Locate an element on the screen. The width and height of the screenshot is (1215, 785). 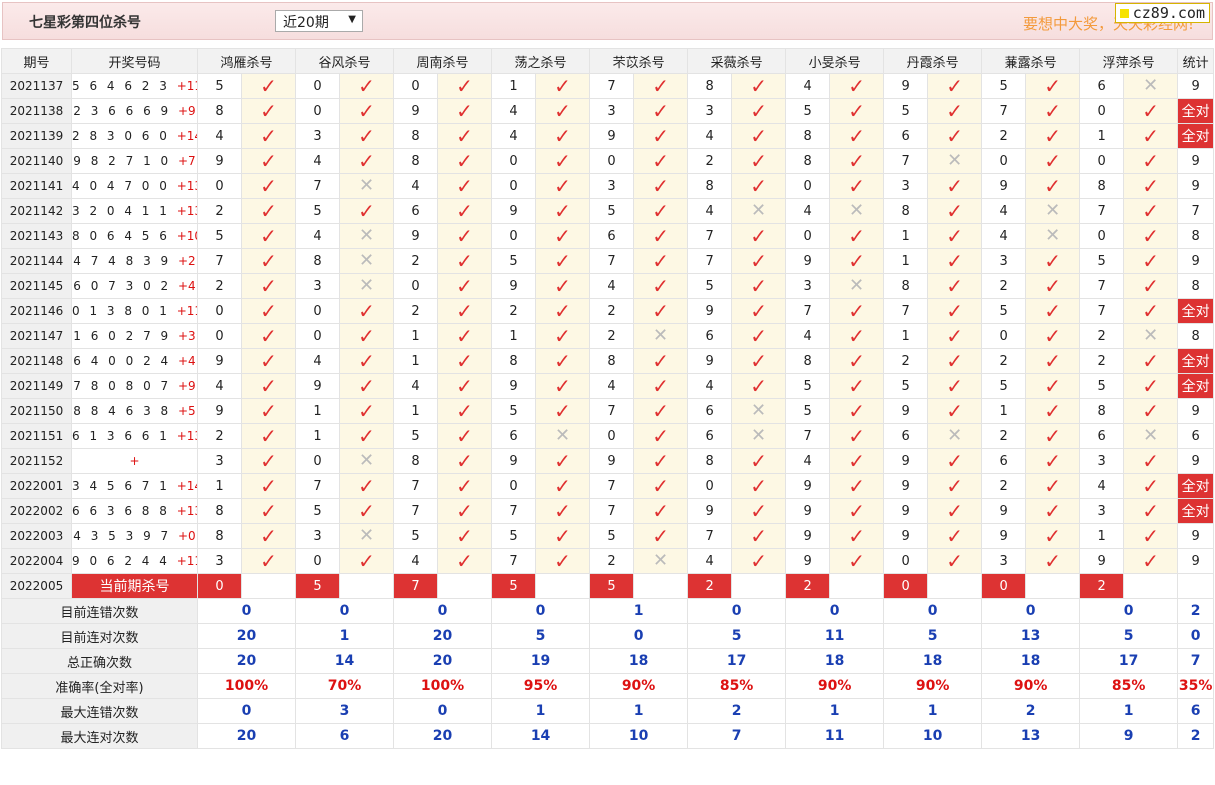
col-header-expert: 周南杀号 is located at coordinates (443, 61).